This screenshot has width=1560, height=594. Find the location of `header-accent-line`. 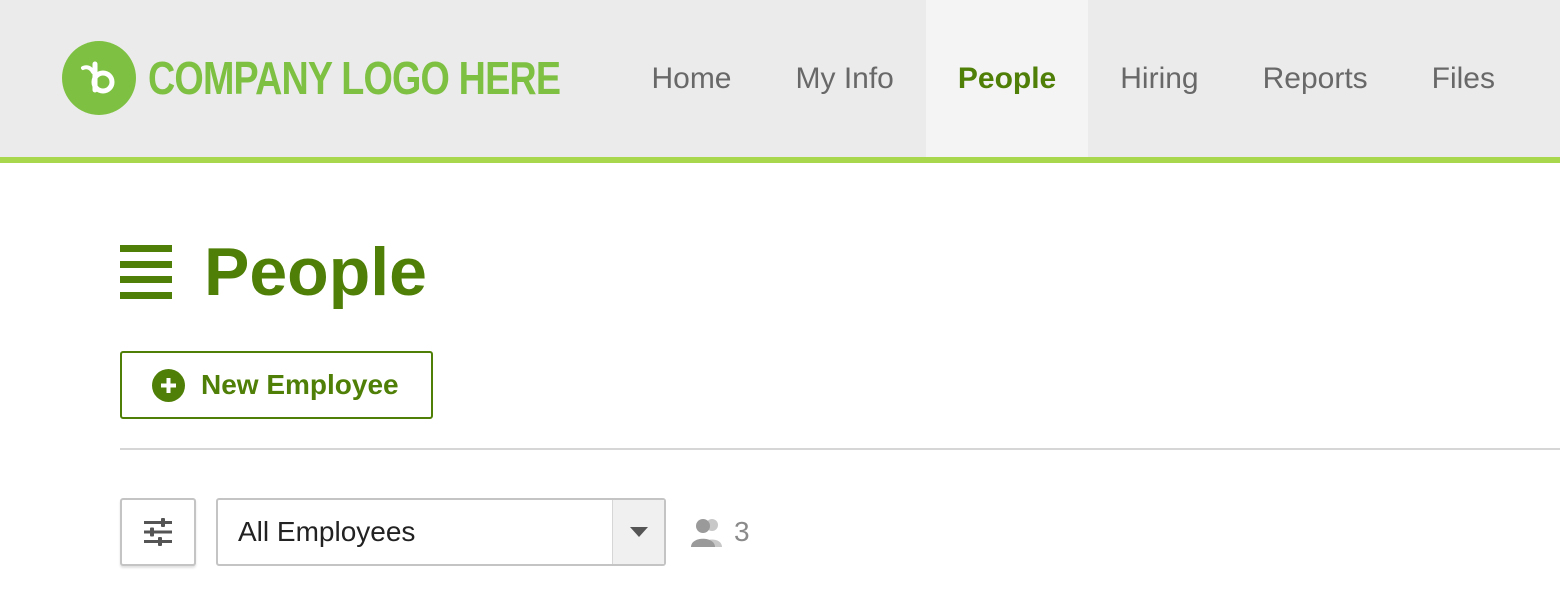

header-accent-line is located at coordinates (780, 160).